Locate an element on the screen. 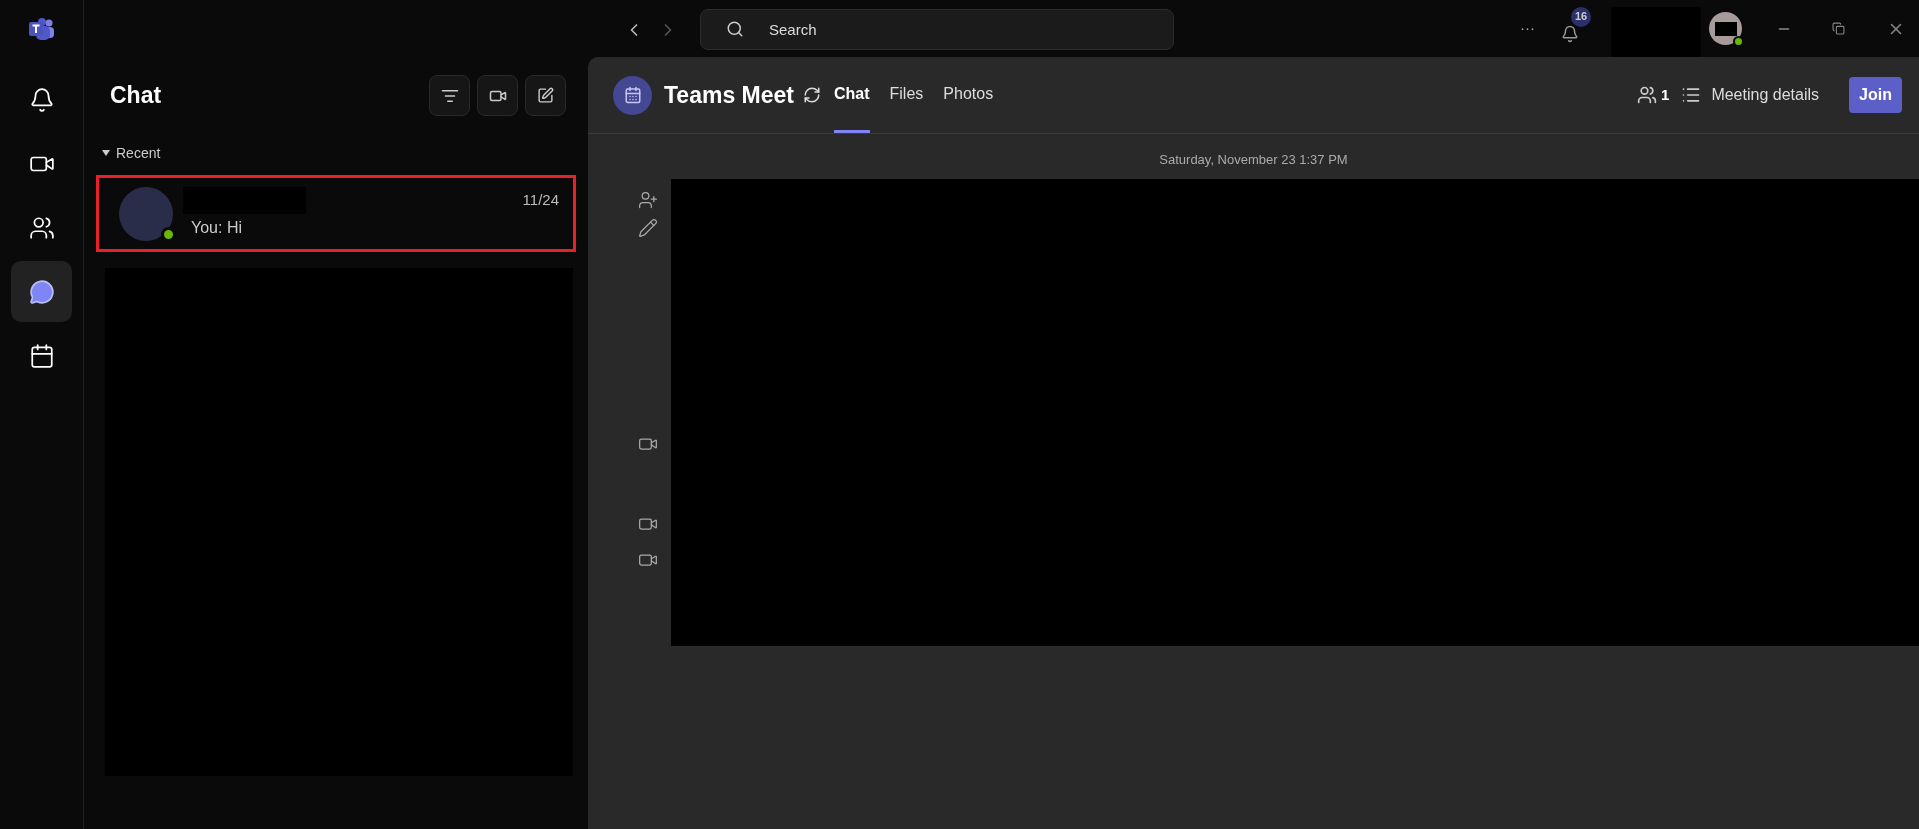 This screenshot has width=1919, height=829. search-field: Search is located at coordinates (937, 29).